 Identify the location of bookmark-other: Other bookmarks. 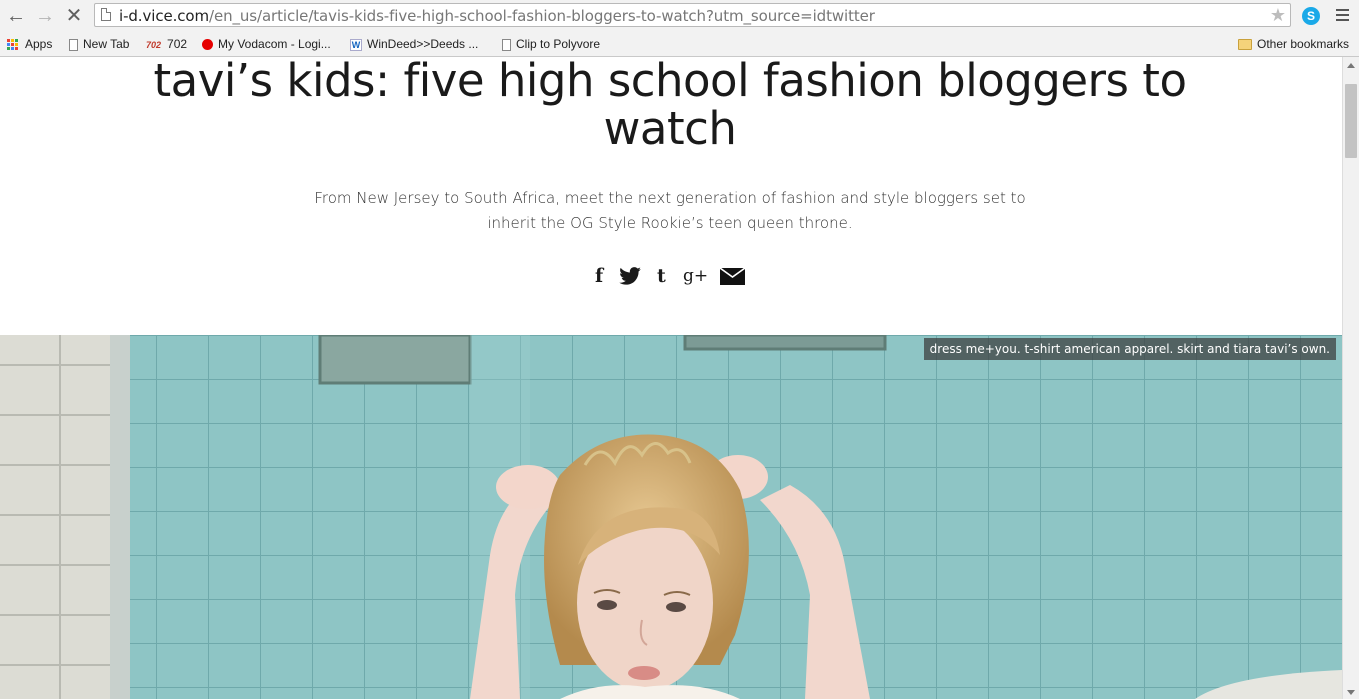
(1293, 44).